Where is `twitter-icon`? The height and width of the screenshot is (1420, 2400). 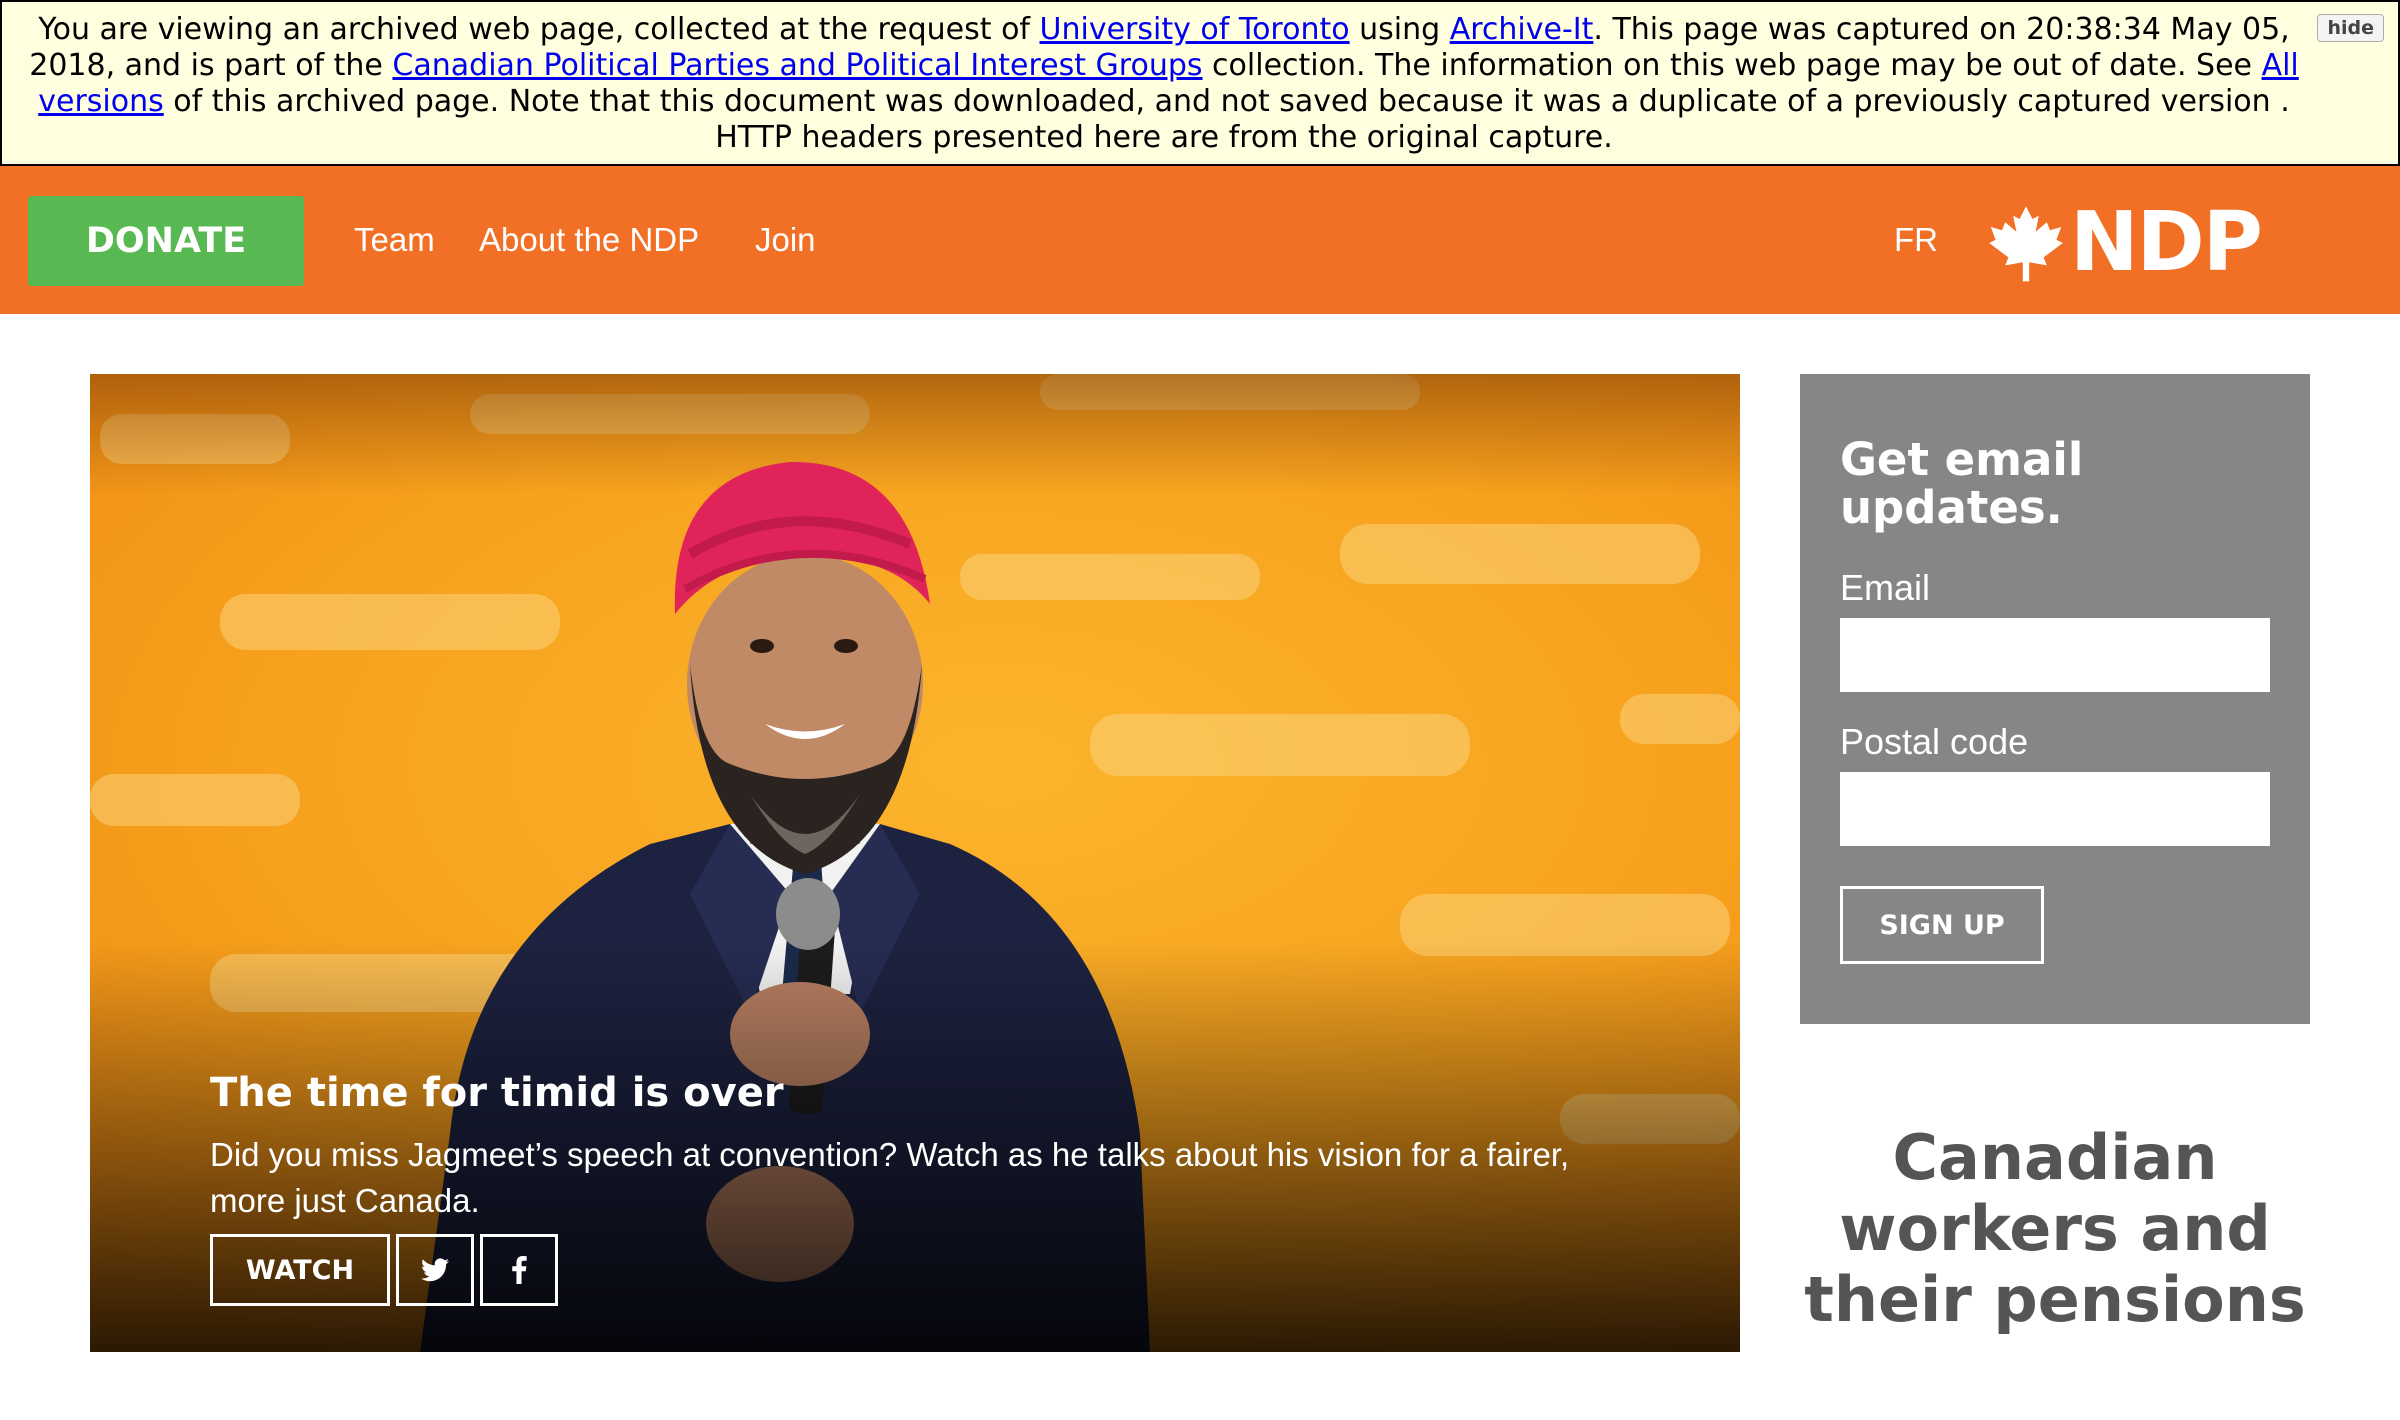 twitter-icon is located at coordinates (435, 1270).